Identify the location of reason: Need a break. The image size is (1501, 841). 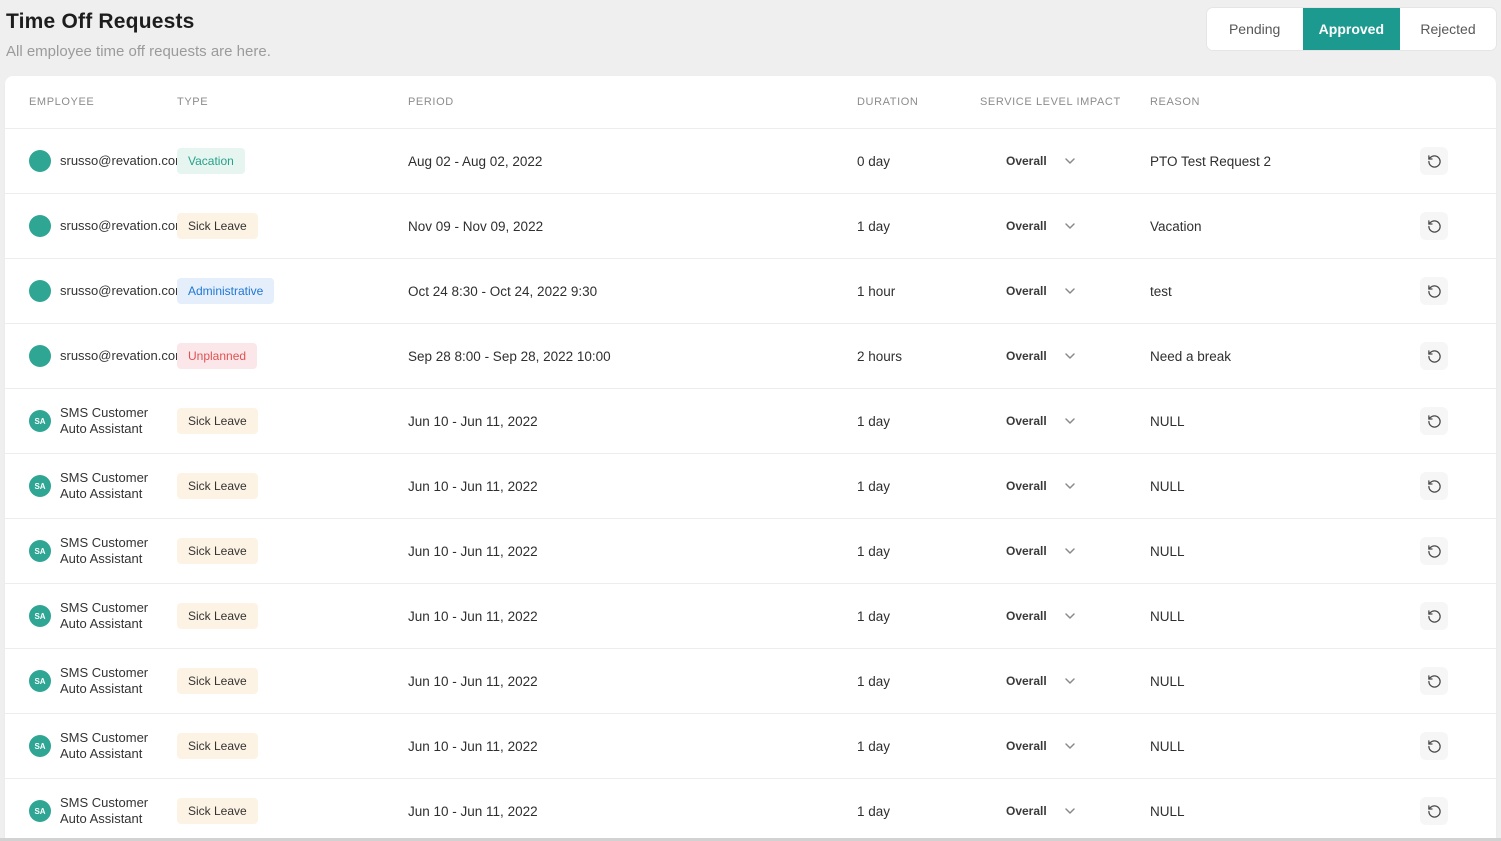
(1191, 356).